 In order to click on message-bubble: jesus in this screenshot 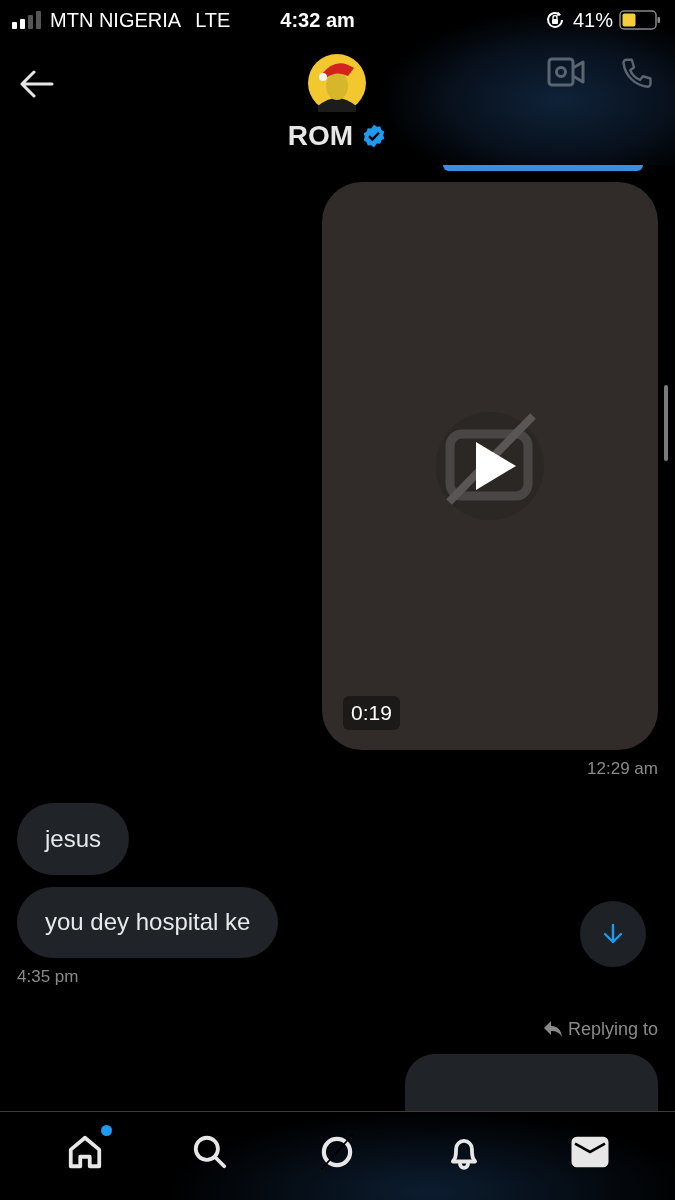, I will do `click(73, 839)`.